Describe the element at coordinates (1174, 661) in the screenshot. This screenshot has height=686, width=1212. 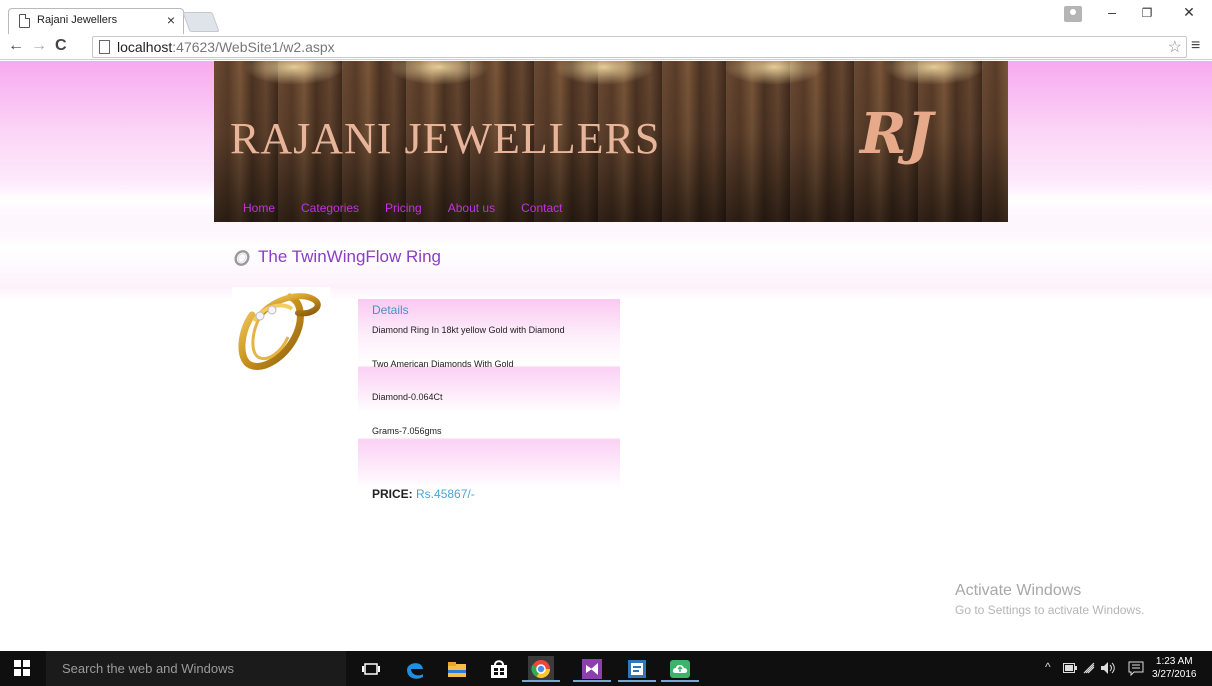
I see `clock-time: 1:23 AM` at that location.